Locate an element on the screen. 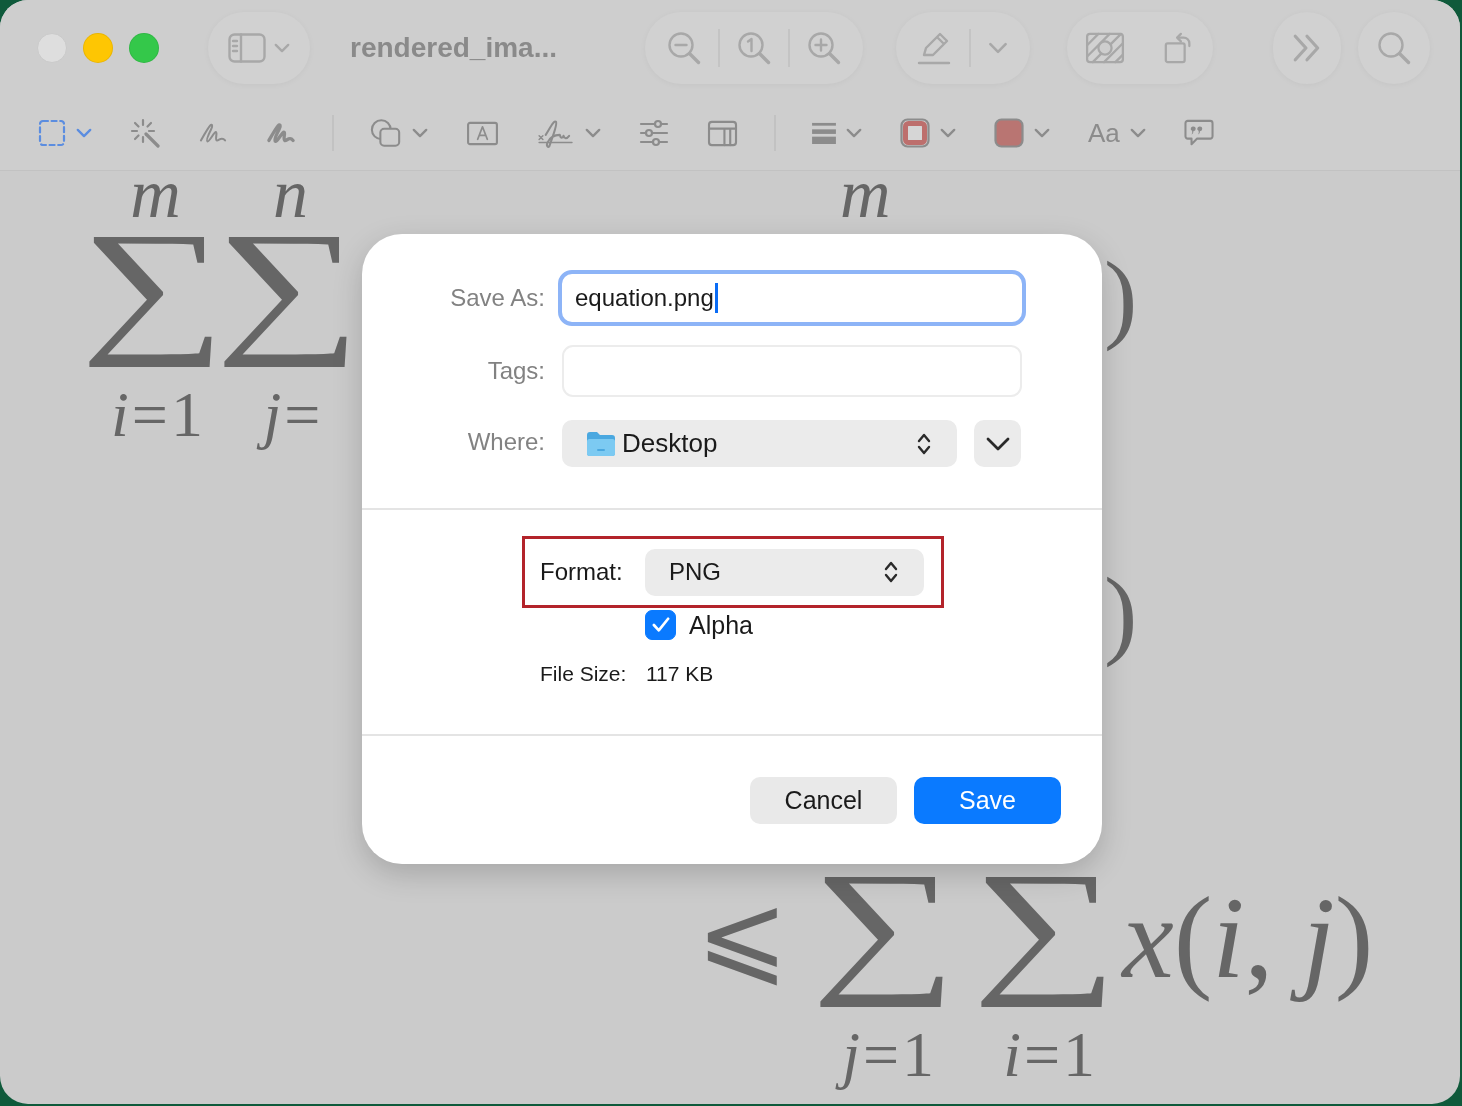  text-cursor-icon is located at coordinates (716, 298).